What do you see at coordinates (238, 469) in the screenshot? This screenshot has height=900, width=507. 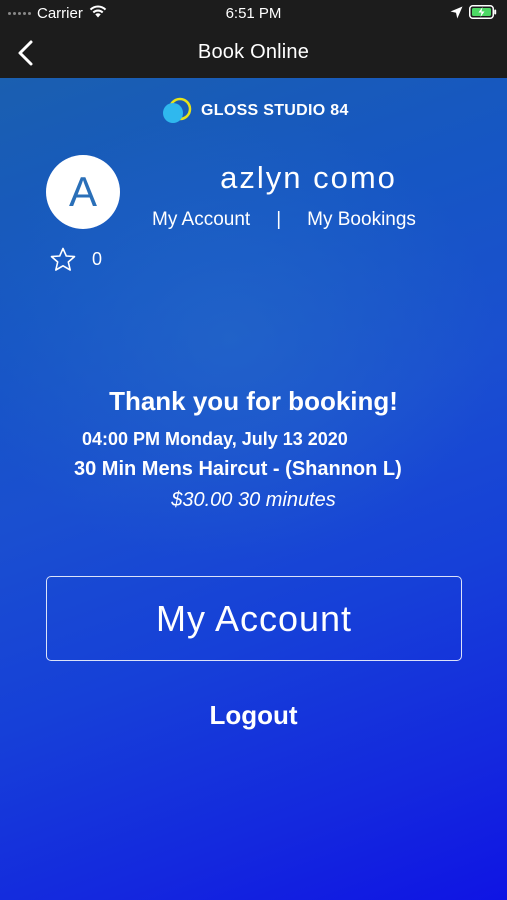 I see `booking-service: 30 Min Mens Haircut - (Shannon L)` at bounding box center [238, 469].